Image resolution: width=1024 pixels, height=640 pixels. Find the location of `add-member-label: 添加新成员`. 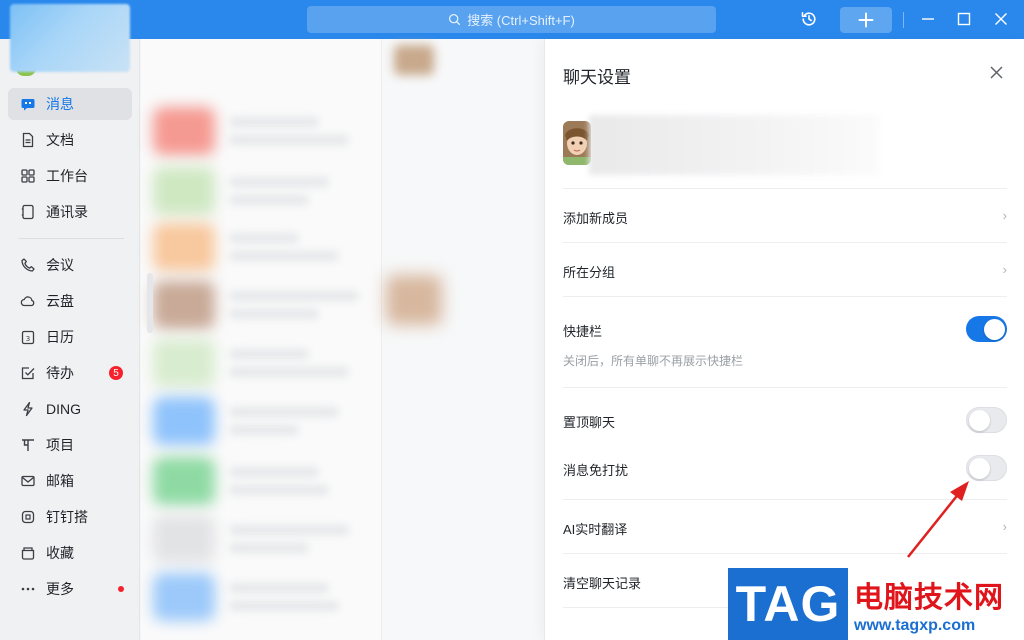

add-member-label: 添加新成员 is located at coordinates (596, 218).